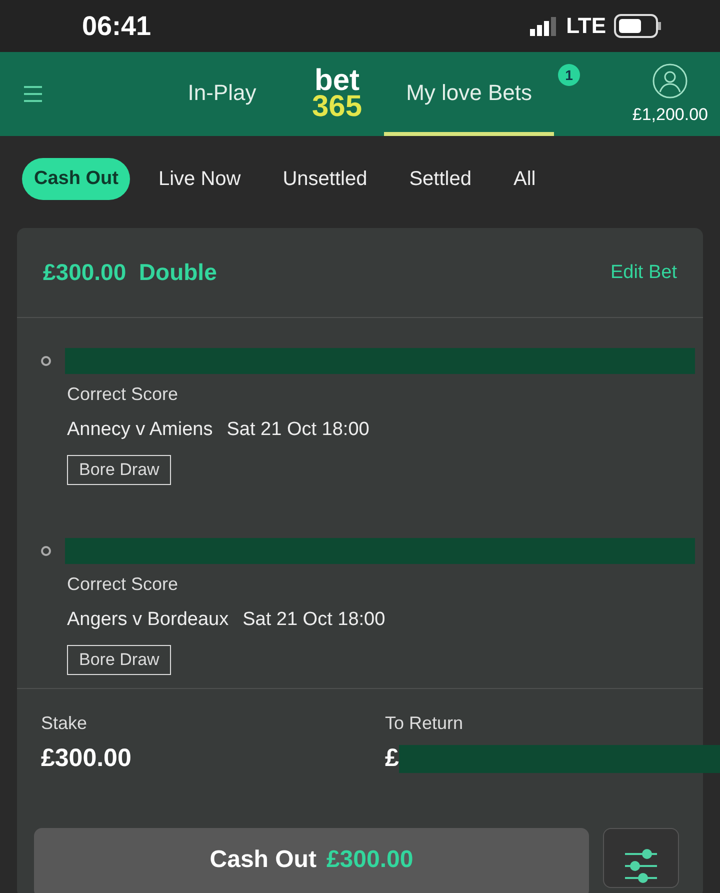  I want to click on balance-amount: £1,200.00, so click(670, 115).